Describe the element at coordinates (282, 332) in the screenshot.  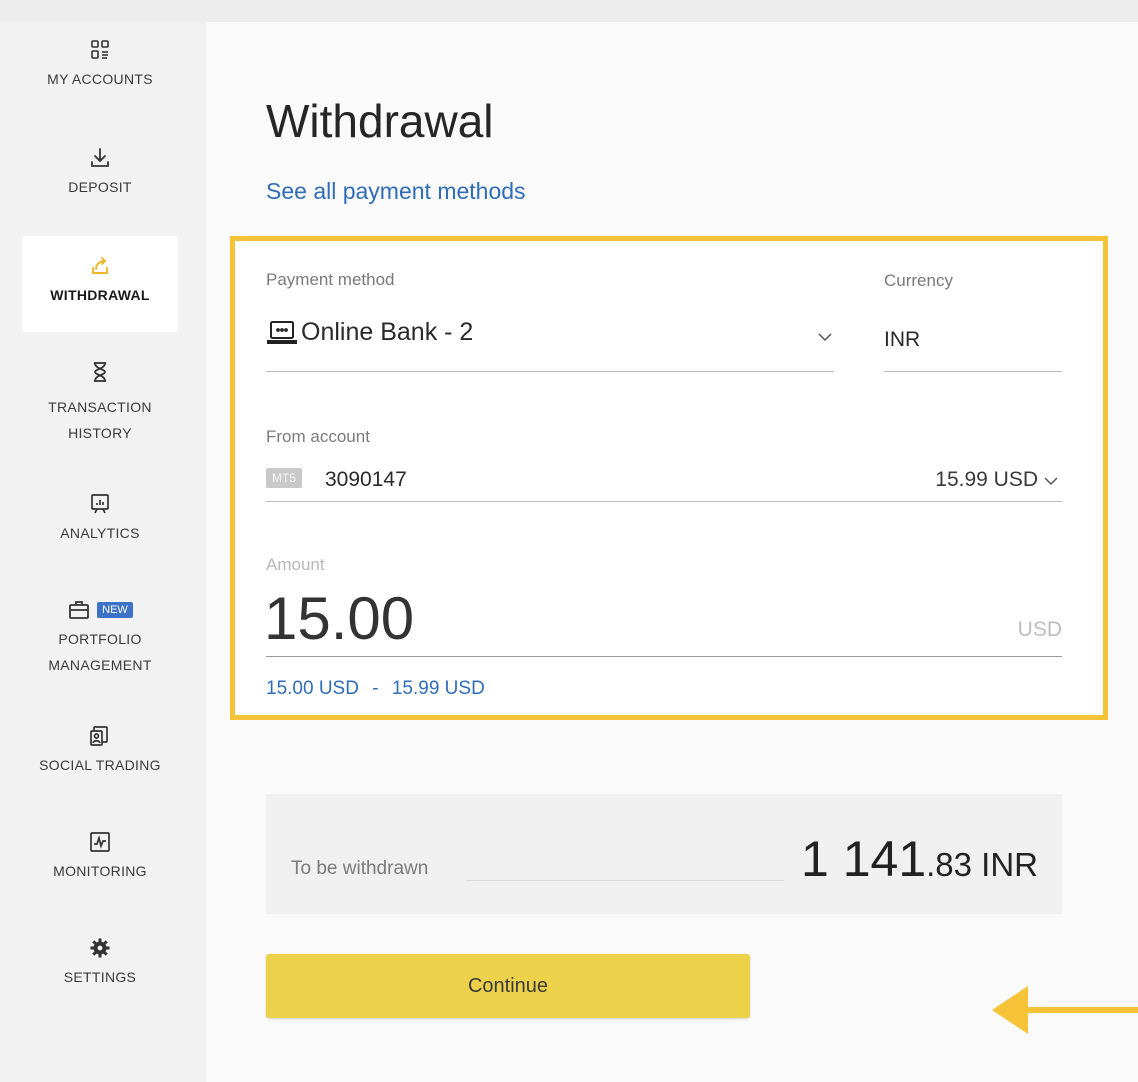
I see `laptop-icon` at that location.